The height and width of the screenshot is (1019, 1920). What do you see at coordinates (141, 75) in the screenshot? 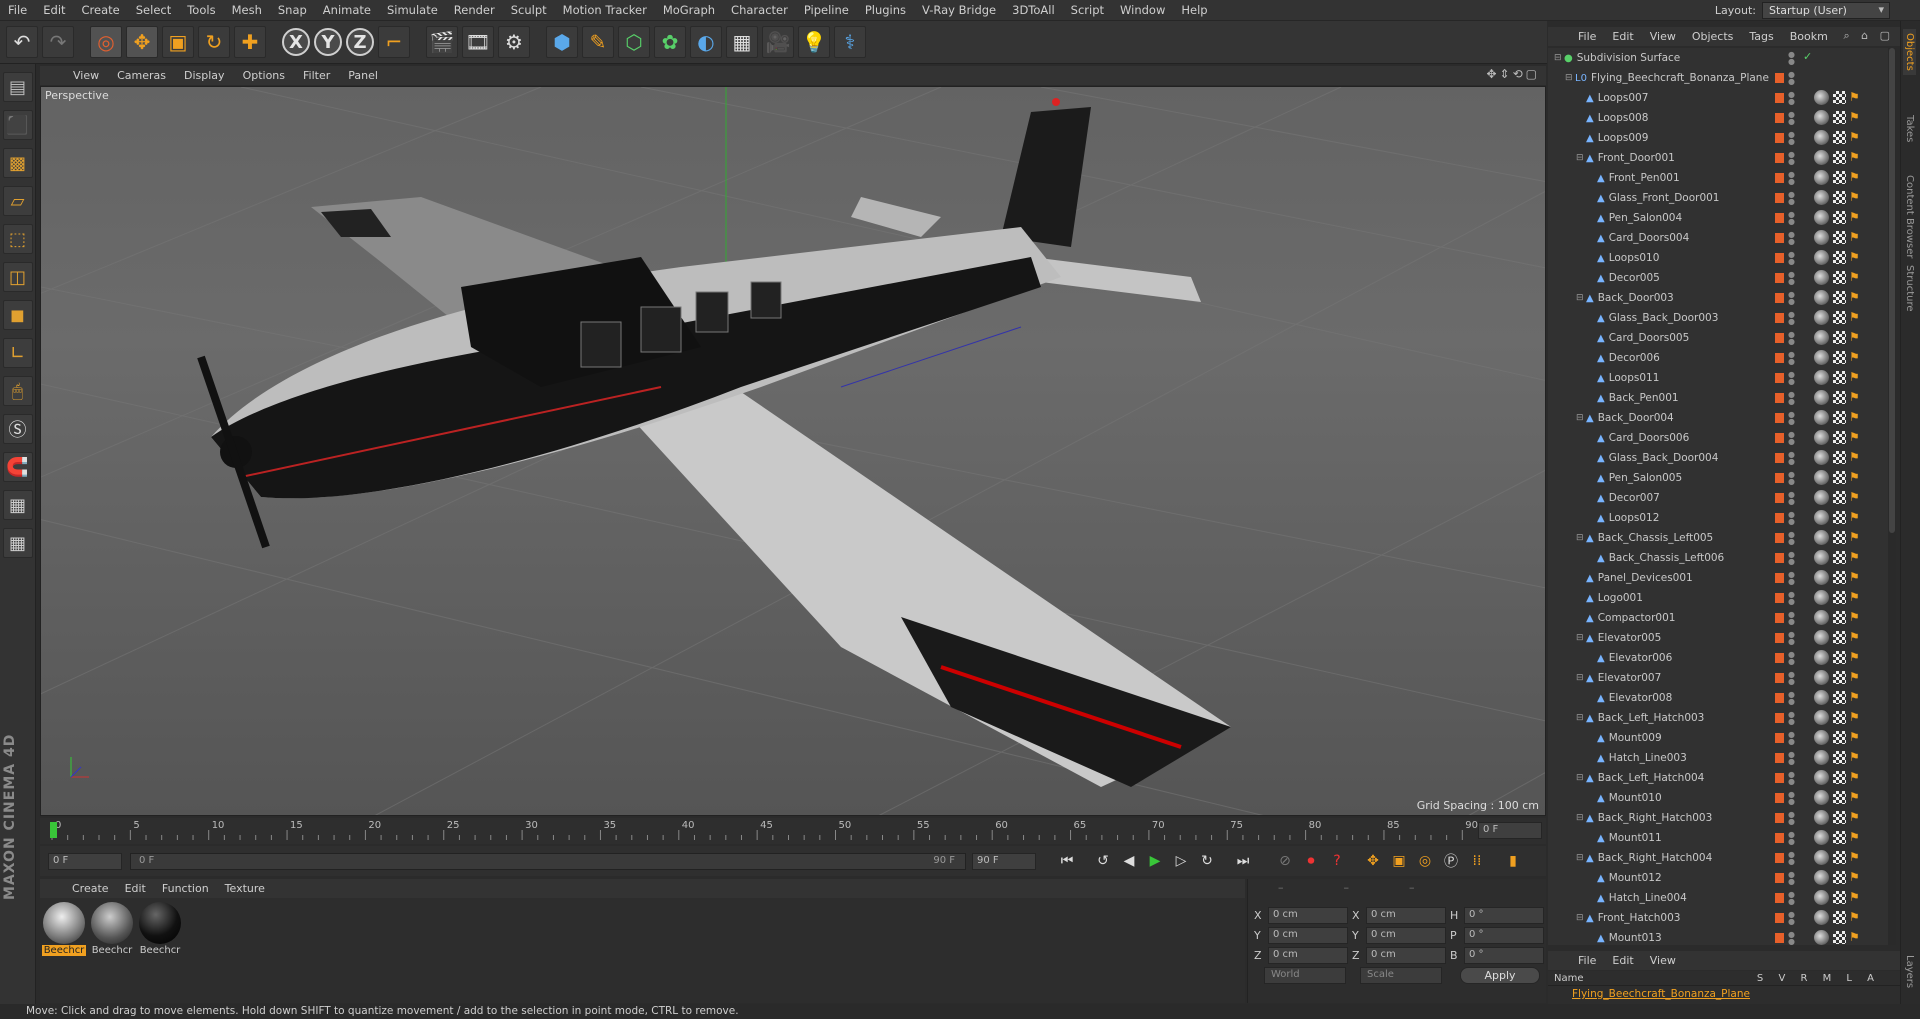
I see `viewport-menu-cameras: Cameras` at bounding box center [141, 75].